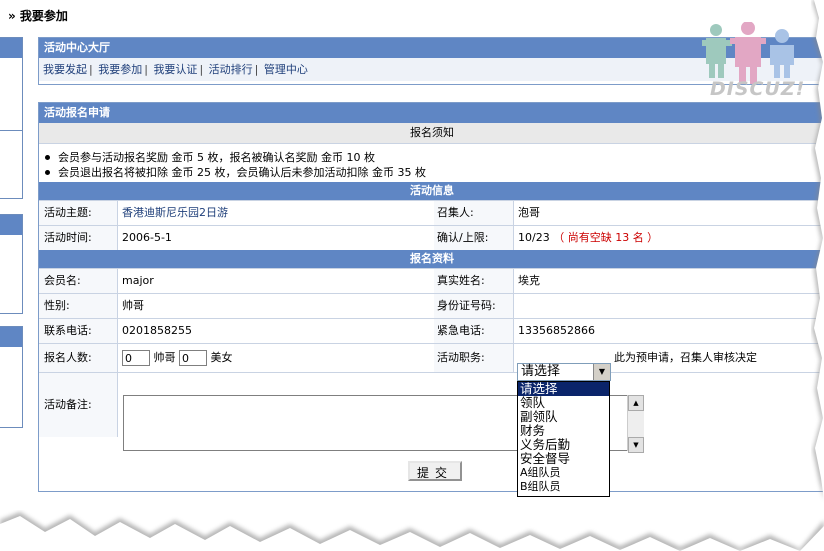 The width and height of the screenshot is (824, 551). Describe the element at coordinates (606, 237) in the screenshot. I see `vacancy-note: （ 尚有空缺 13 名 ）` at that location.